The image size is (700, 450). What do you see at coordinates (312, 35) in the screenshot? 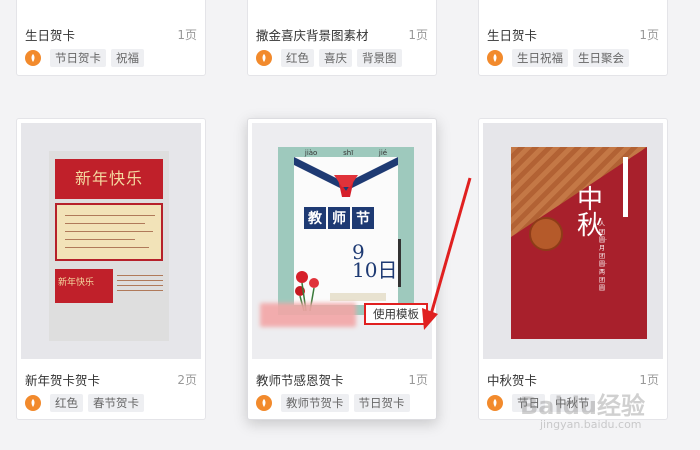
I see `card-title: 撒金喜庆背景图素材` at bounding box center [312, 35].